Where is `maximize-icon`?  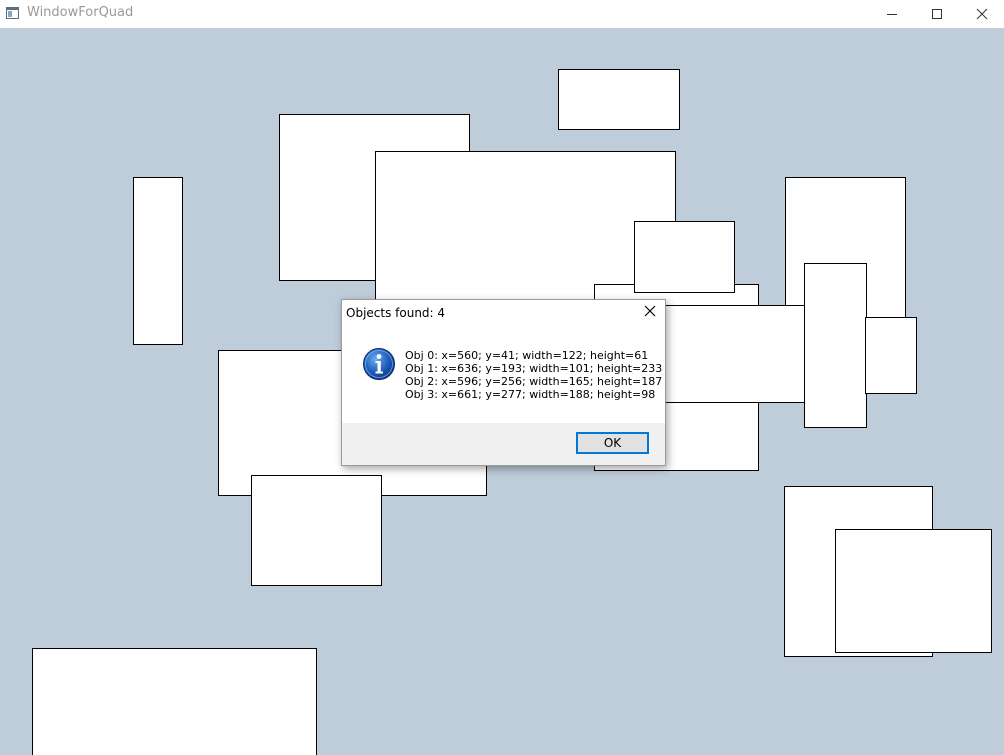 maximize-icon is located at coordinates (937, 14).